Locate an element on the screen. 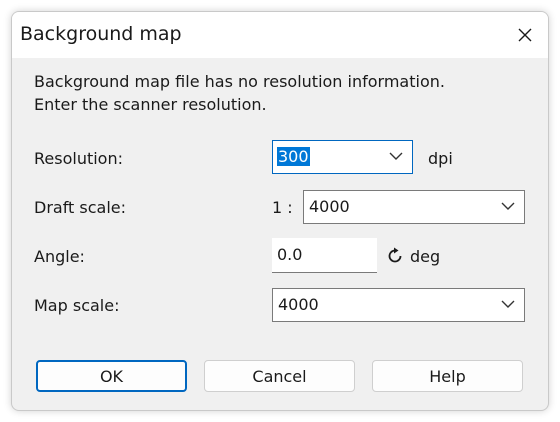 This screenshot has width=560, height=422. map-scale-value: 4000 is located at coordinates (298, 304).